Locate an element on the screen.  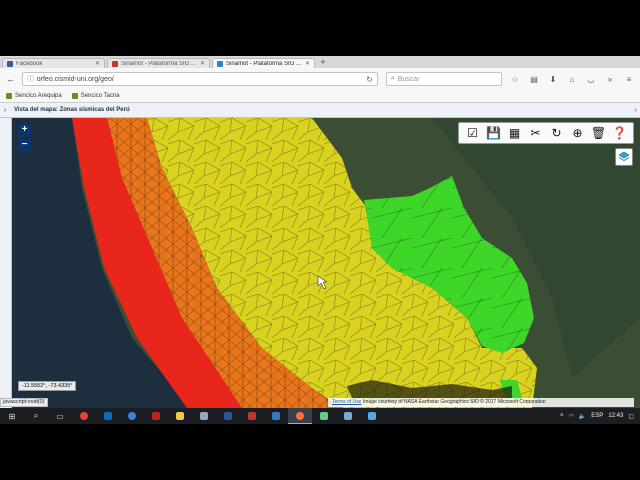
home-icon: ⌂ is located at coordinates (572, 79).